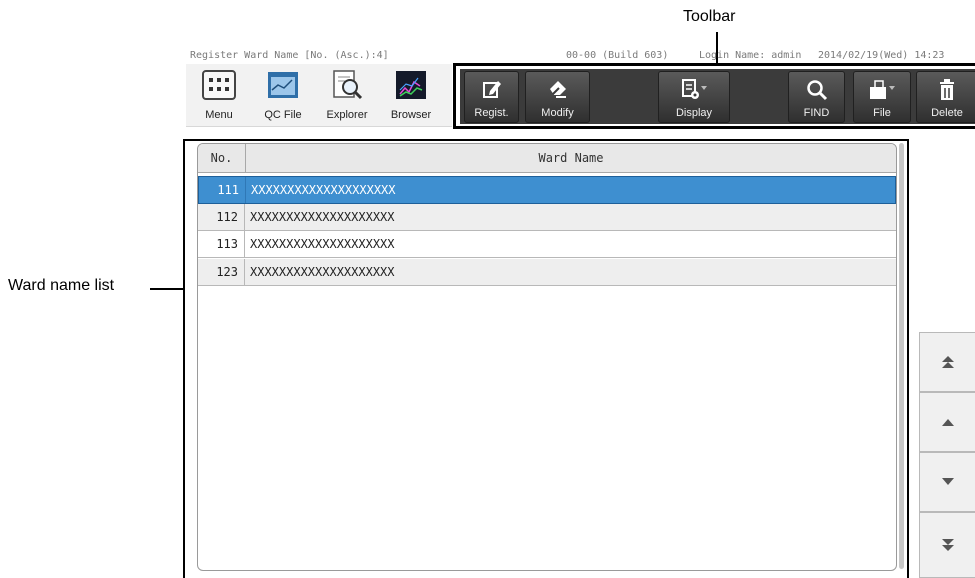  I want to click on display-settings-icon, so click(694, 89).